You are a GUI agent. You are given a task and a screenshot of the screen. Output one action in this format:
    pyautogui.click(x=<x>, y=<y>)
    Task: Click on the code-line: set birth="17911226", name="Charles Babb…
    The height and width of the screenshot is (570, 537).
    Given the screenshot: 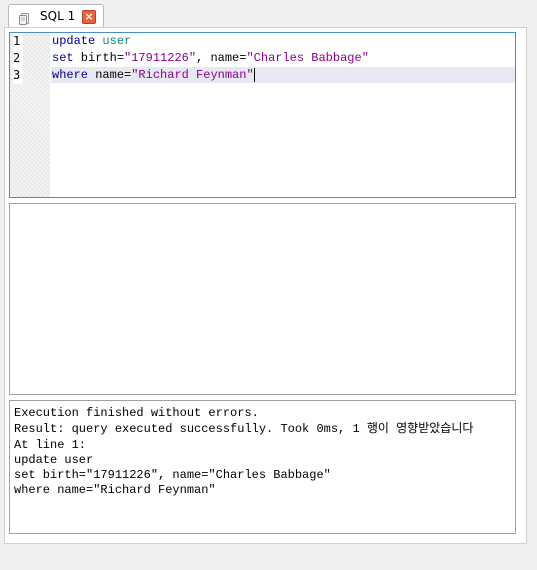 What is the action you would take?
    pyautogui.click(x=210, y=58)
    